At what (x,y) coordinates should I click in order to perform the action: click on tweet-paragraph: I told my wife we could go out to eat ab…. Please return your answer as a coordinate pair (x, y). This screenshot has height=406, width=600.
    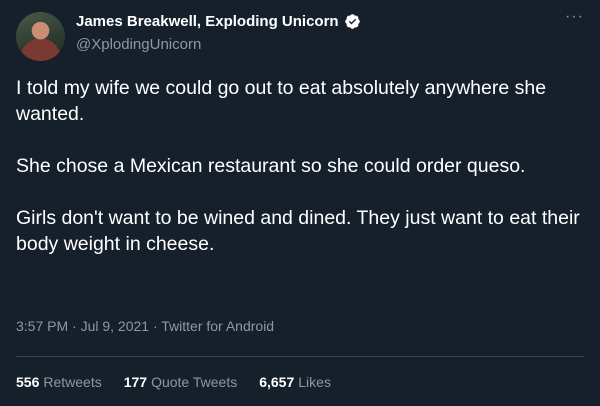
    Looking at the image, I should click on (281, 101).